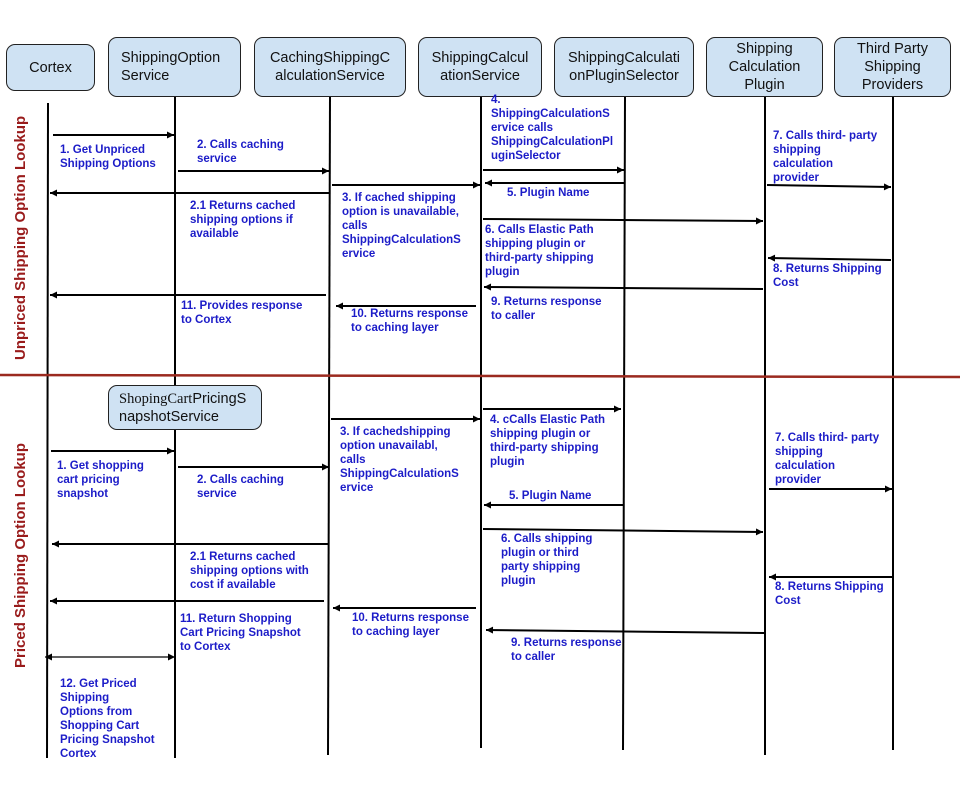 The image size is (971, 786). I want to click on message-label: 1. Get Unpriced Shipping Options, so click(108, 157).